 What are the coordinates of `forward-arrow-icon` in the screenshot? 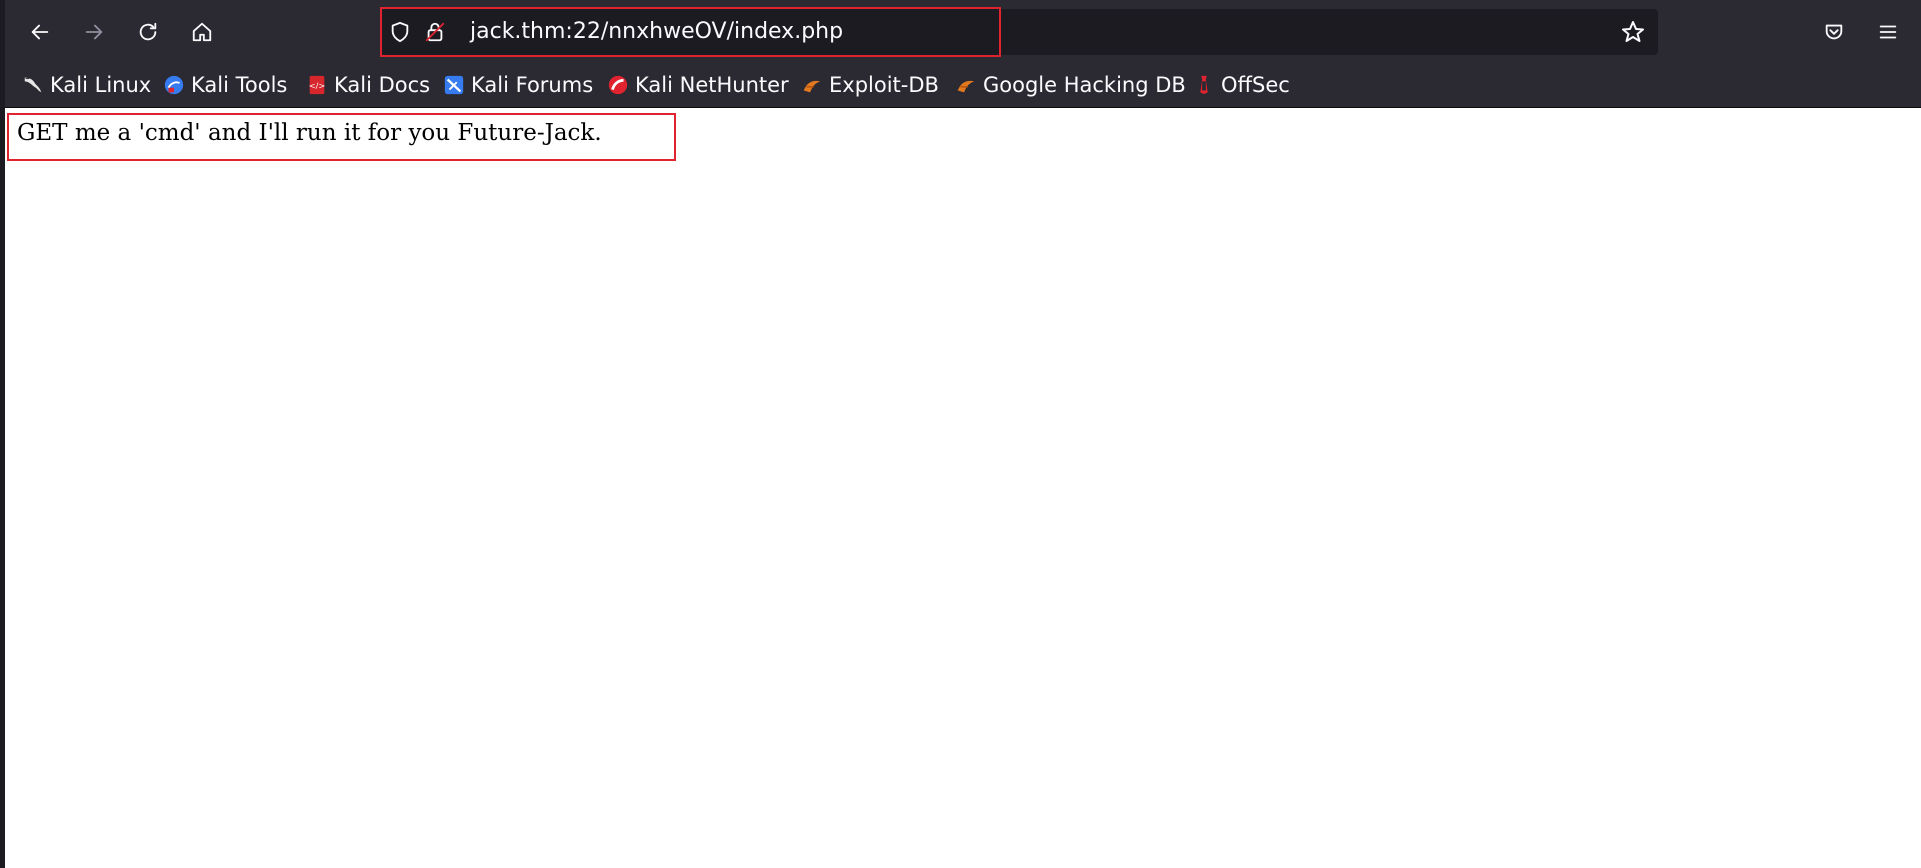 It's located at (94, 32).